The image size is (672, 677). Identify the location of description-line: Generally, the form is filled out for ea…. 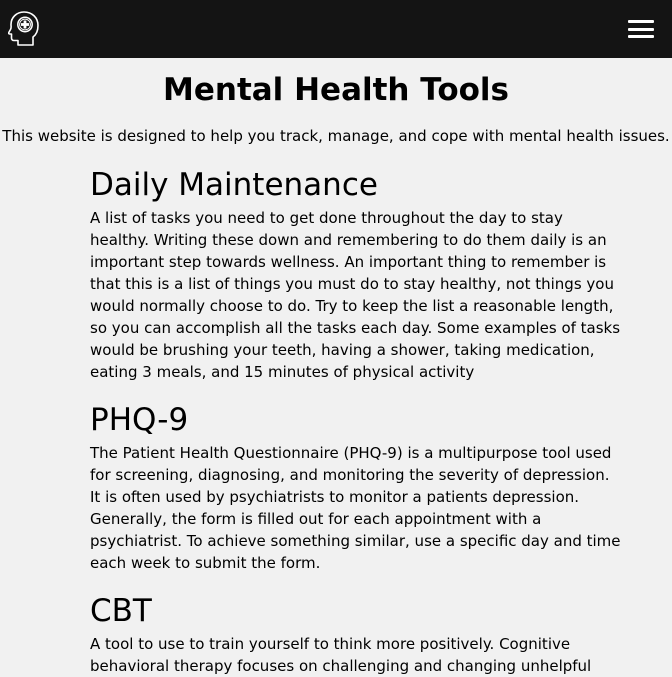
(316, 519).